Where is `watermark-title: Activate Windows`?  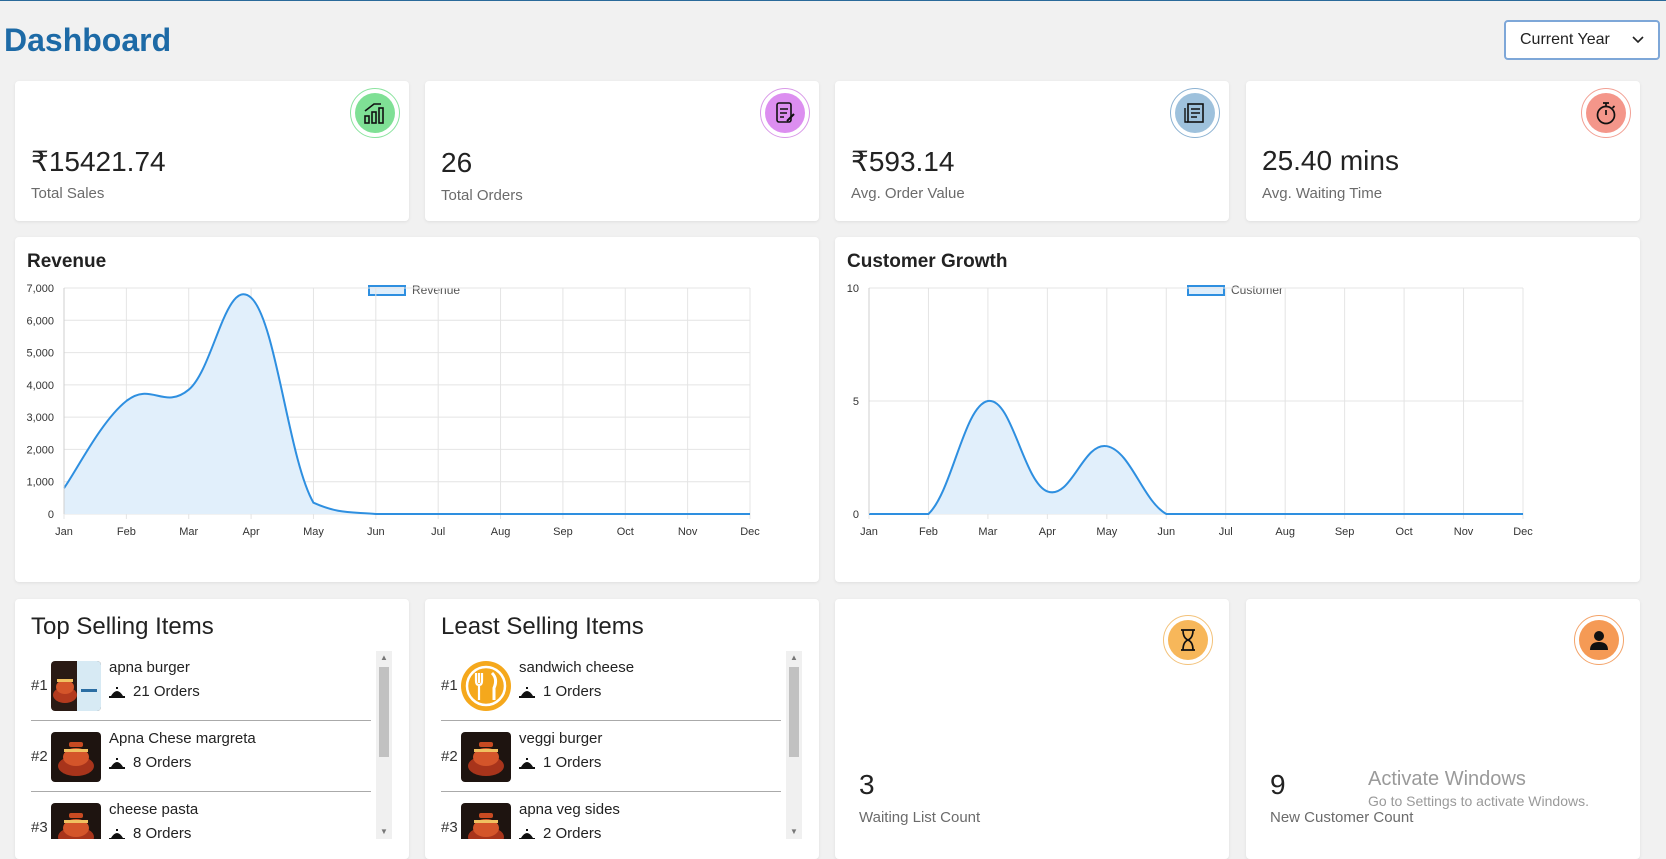 watermark-title: Activate Windows is located at coordinates (1447, 779).